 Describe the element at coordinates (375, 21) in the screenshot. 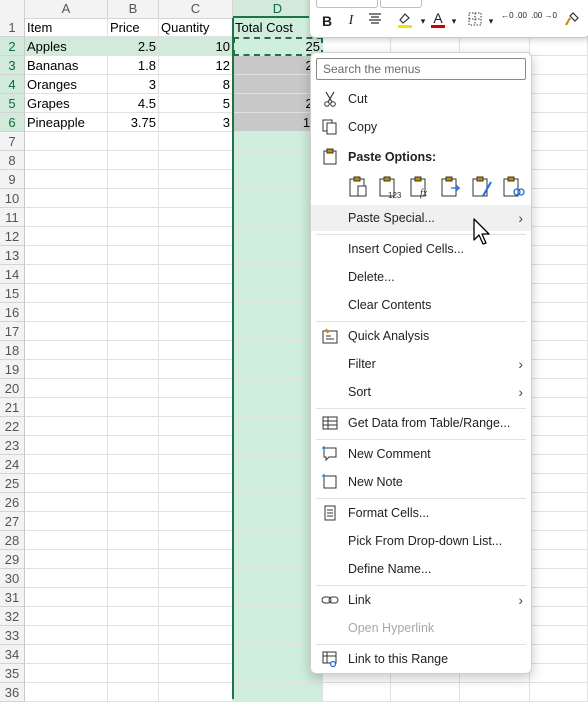

I see `align-center-icon` at that location.